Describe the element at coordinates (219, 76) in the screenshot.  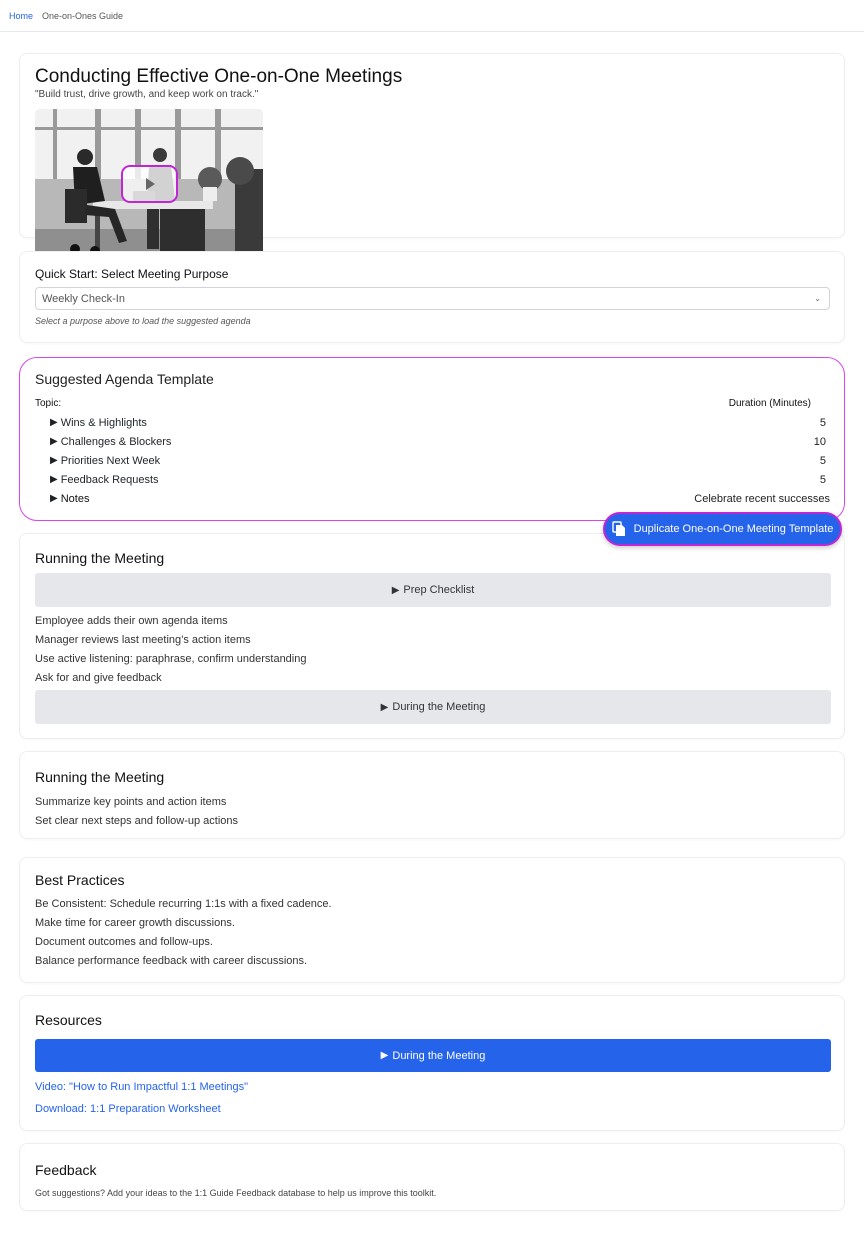
I see `page-title: Conducting Effective One-on-One Meetings` at that location.